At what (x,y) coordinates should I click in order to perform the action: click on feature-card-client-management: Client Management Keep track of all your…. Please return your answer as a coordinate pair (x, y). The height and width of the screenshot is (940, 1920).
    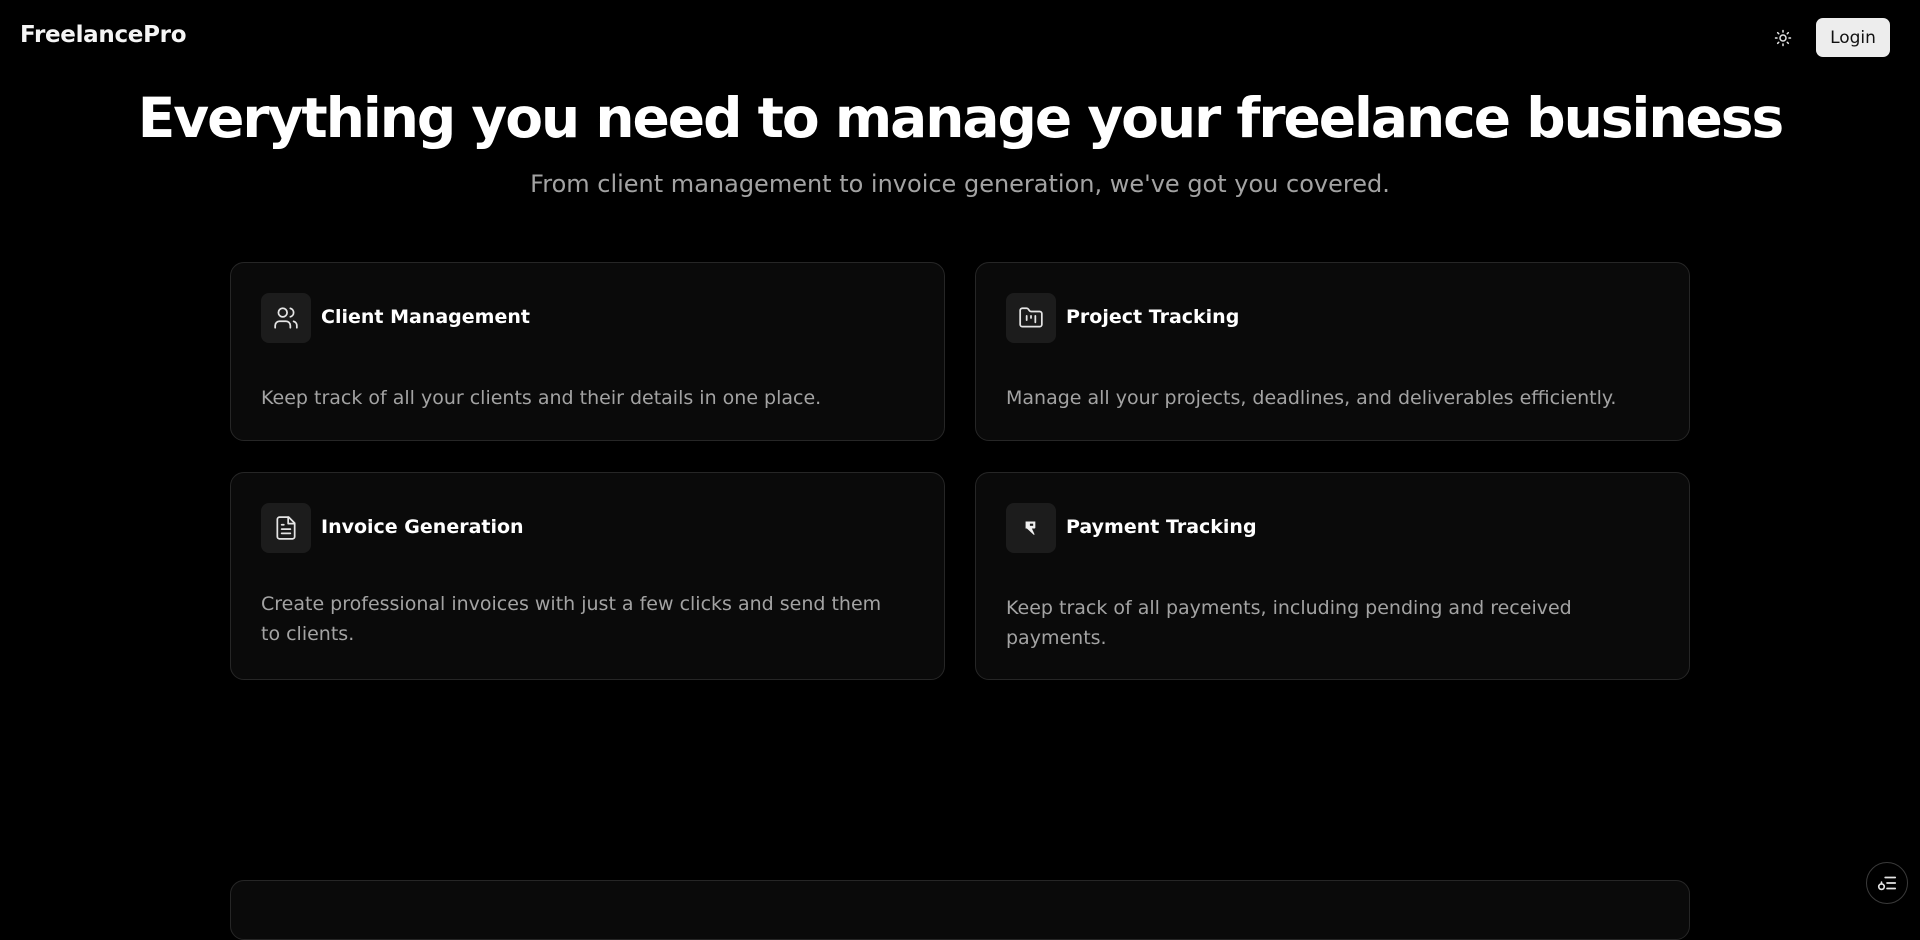
    Looking at the image, I should click on (587, 351).